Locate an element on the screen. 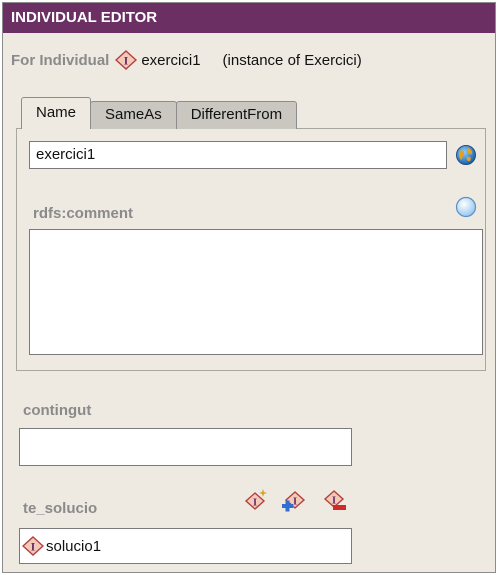 Image resolution: width=498 pixels, height=575 pixels. create-individual-icon: I is located at coordinates (257, 500).